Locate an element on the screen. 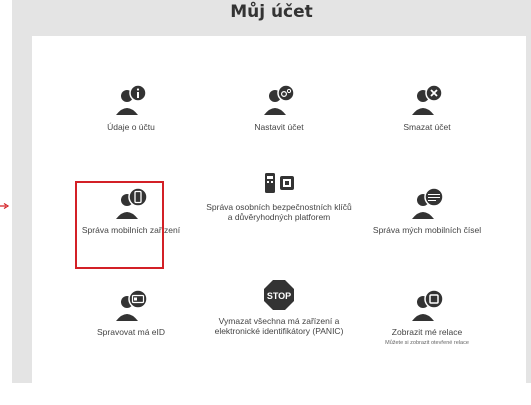 This screenshot has width=531, height=405. tile-account-settings: Nastavit účet is located at coordinates (279, 107).